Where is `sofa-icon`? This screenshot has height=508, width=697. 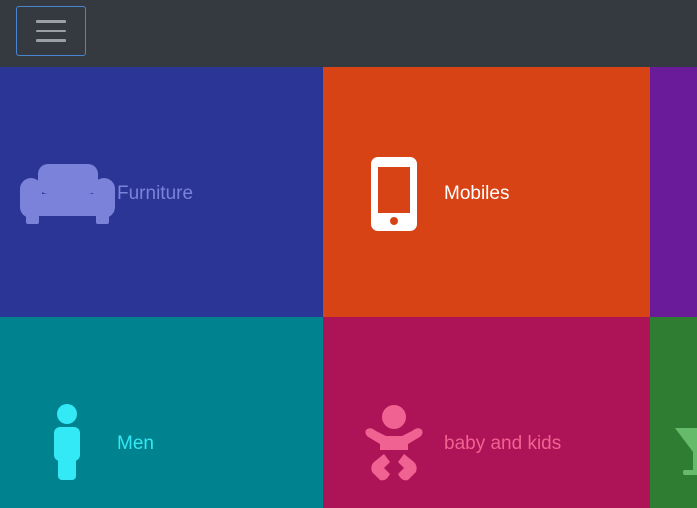 sofa-icon is located at coordinates (67, 194).